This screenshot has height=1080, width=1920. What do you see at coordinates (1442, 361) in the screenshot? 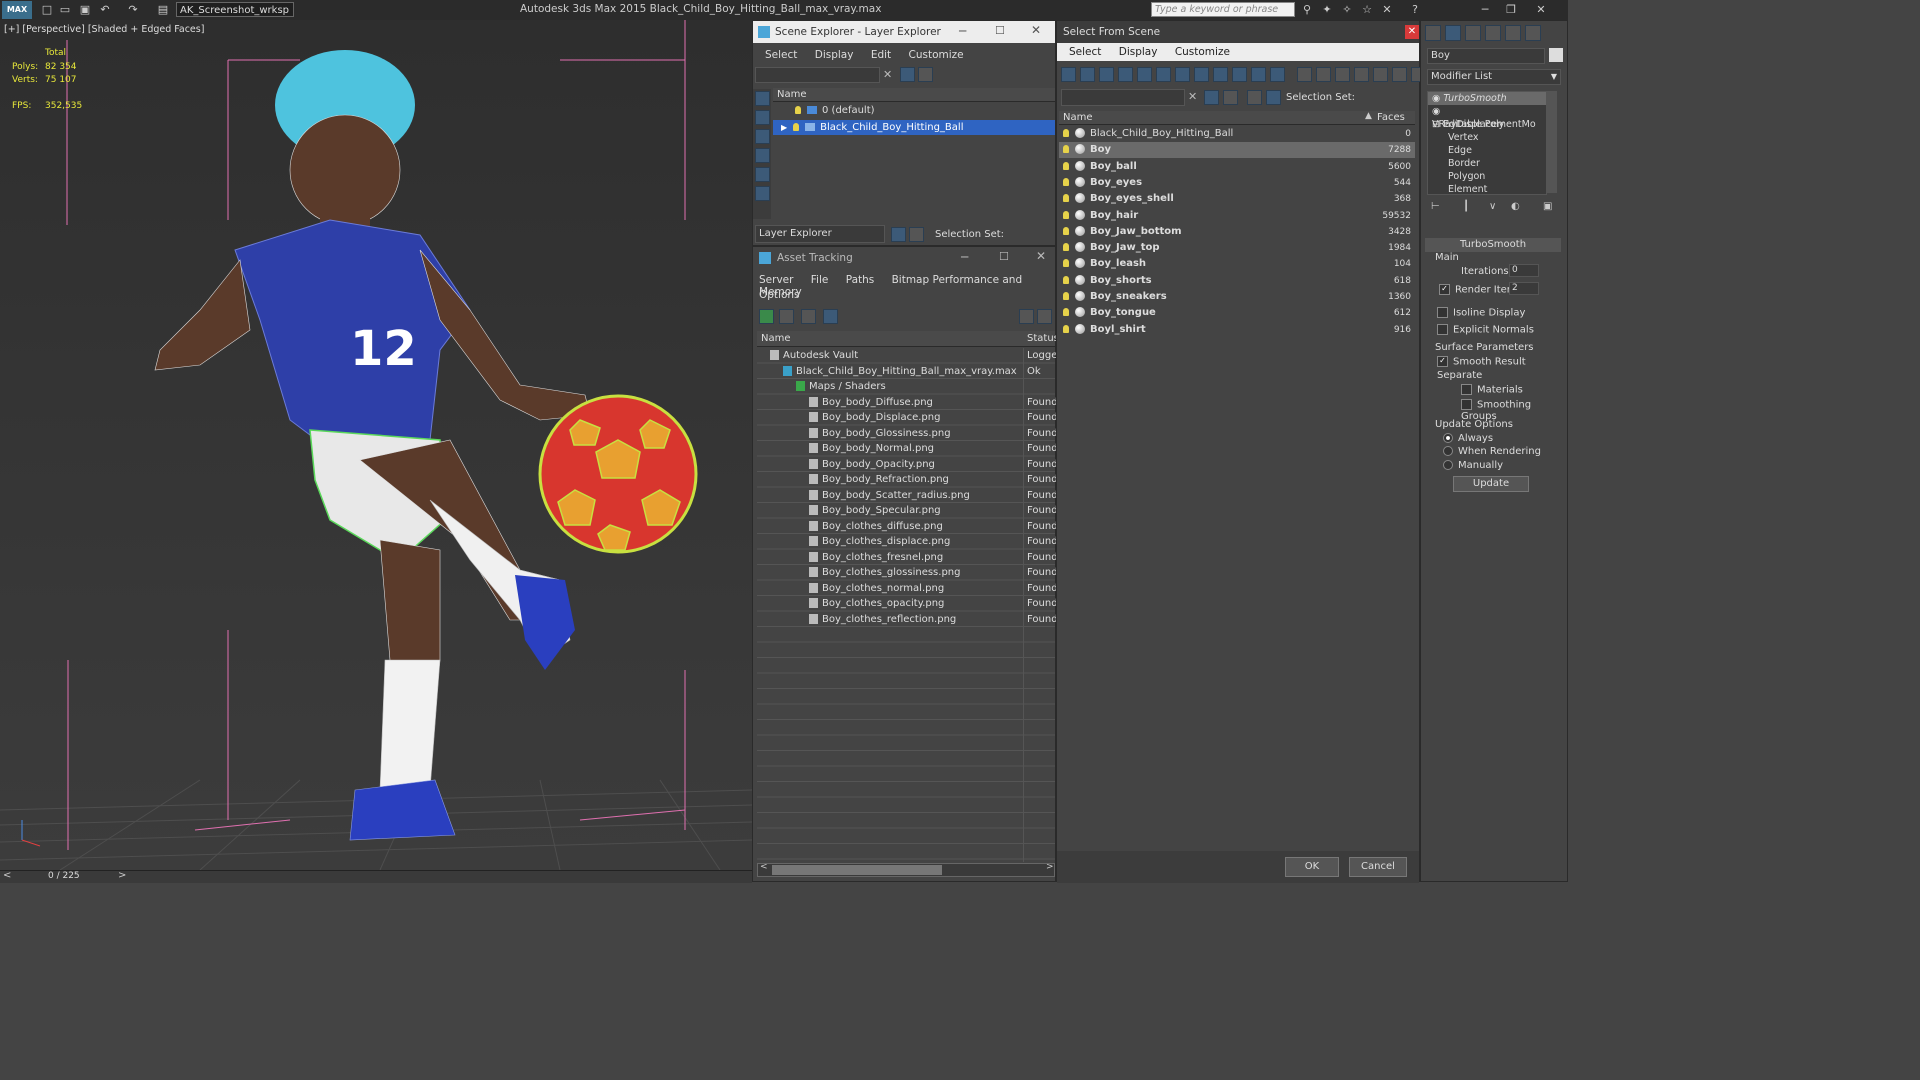
I see `smooth-result-checkbox: ✓` at bounding box center [1442, 361].